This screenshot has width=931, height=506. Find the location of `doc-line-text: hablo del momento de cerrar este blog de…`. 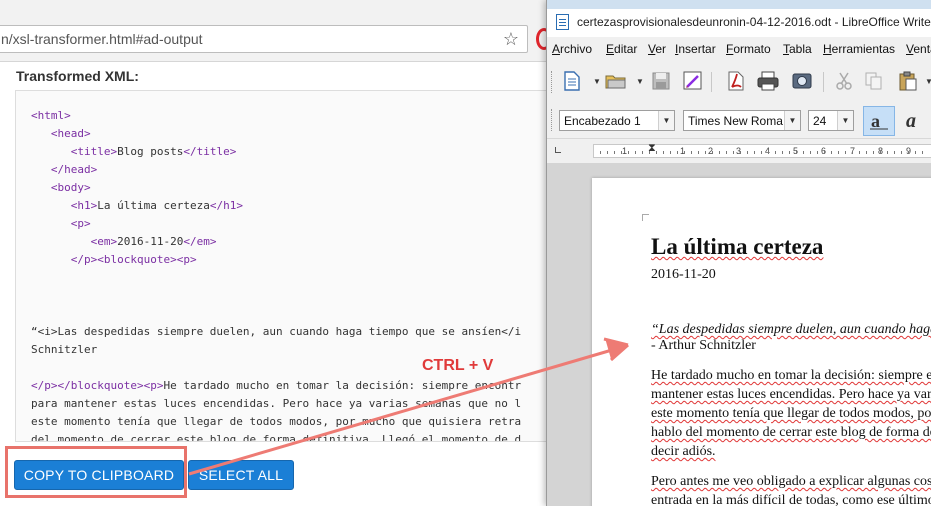

doc-line-text: hablo del momento de cerrar este blog de… is located at coordinates (791, 432).